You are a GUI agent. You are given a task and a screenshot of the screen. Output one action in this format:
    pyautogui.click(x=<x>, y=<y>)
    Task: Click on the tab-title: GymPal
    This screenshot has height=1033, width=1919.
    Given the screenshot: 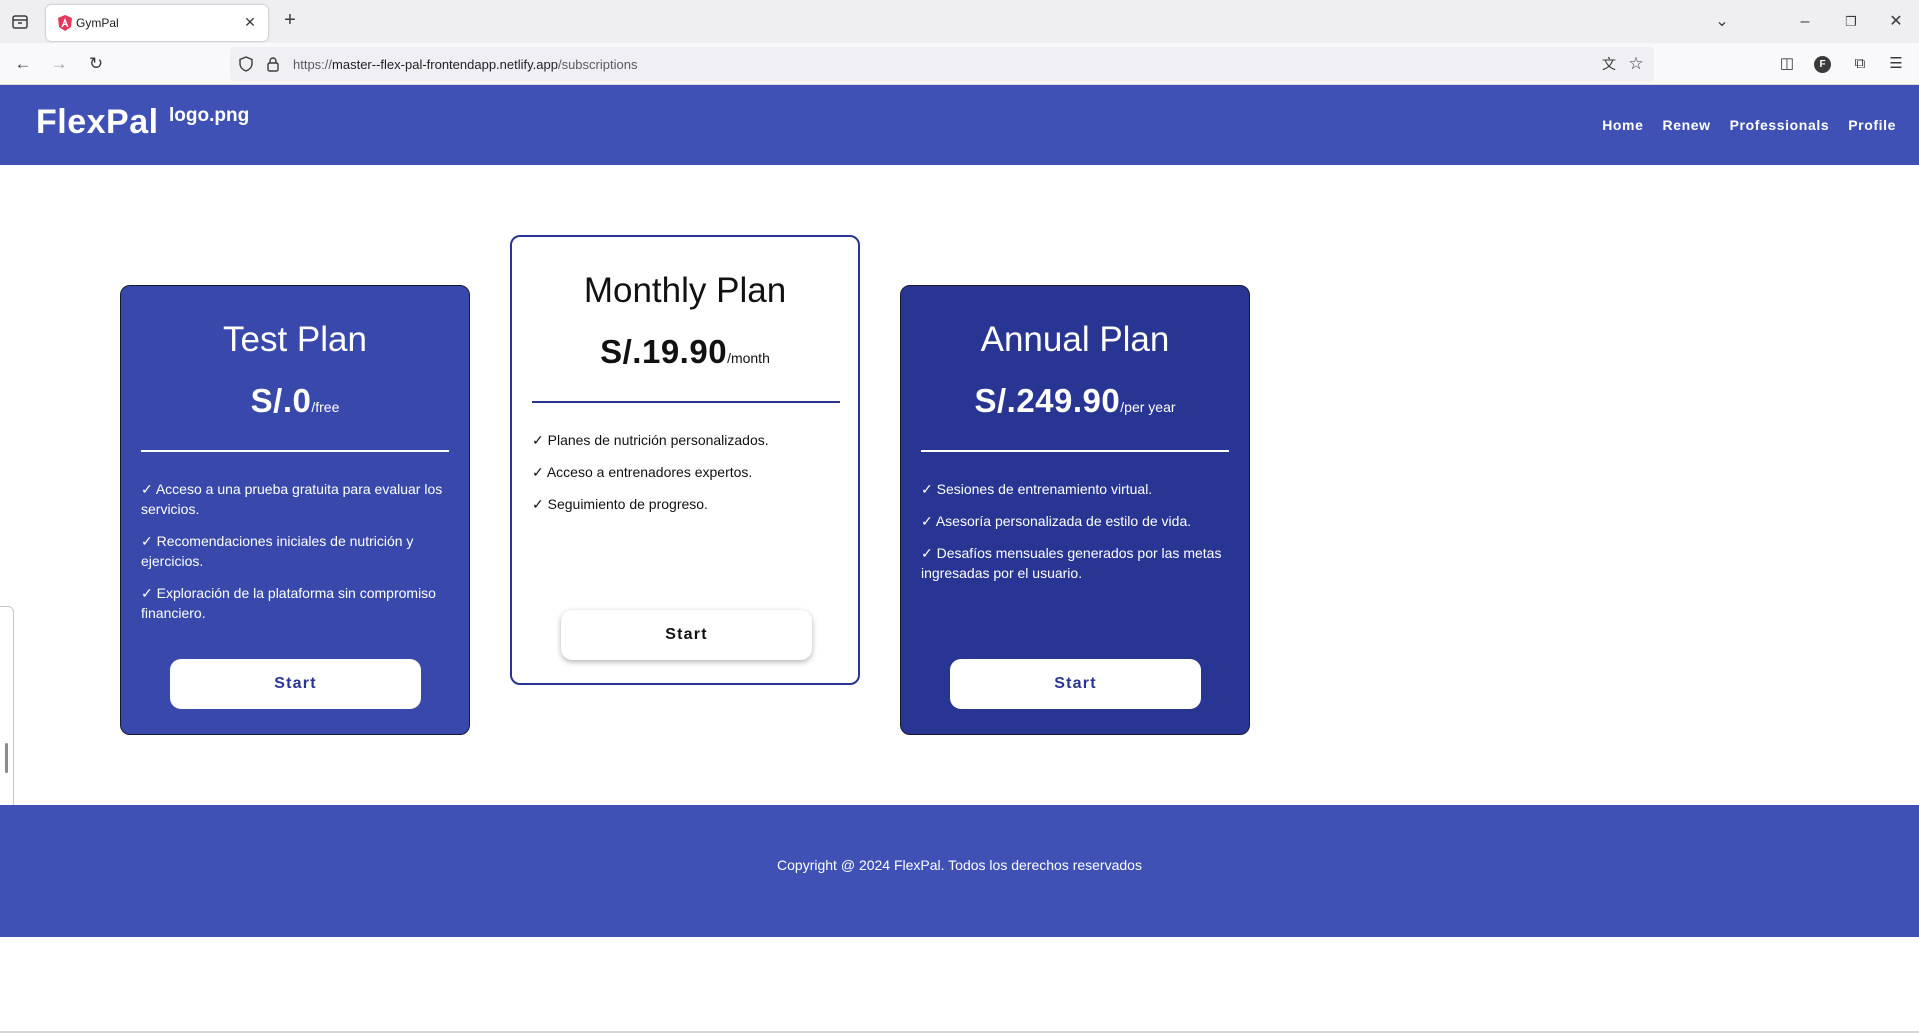 What is the action you would take?
    pyautogui.click(x=97, y=23)
    